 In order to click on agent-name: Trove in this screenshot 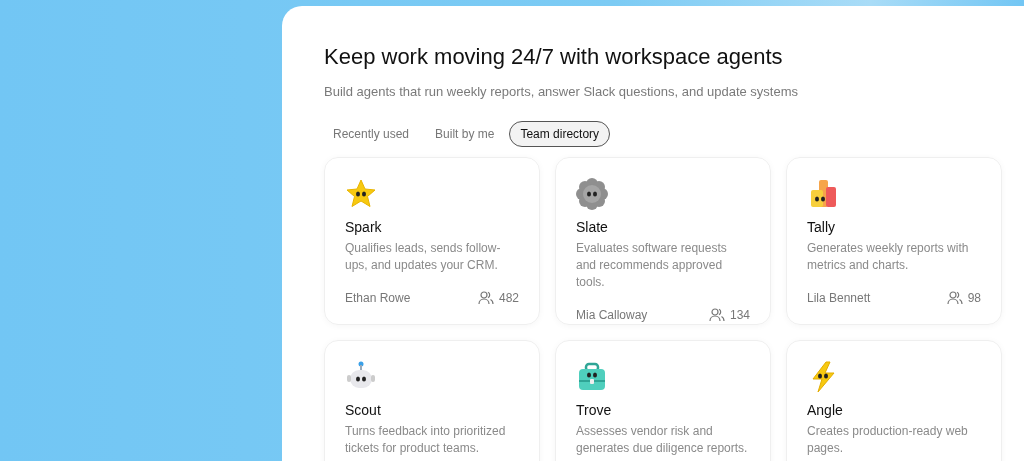, I will do `click(594, 410)`.